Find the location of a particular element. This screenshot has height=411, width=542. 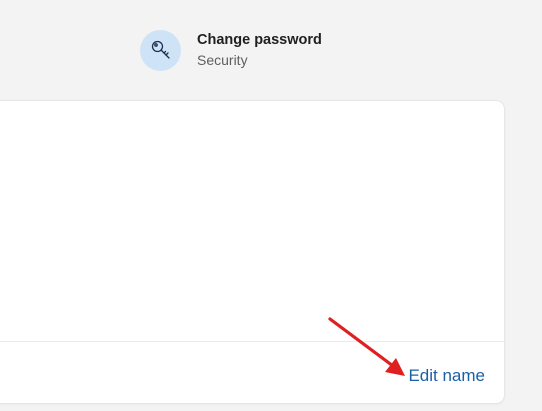

quick-link-text: Change password Security is located at coordinates (259, 50).